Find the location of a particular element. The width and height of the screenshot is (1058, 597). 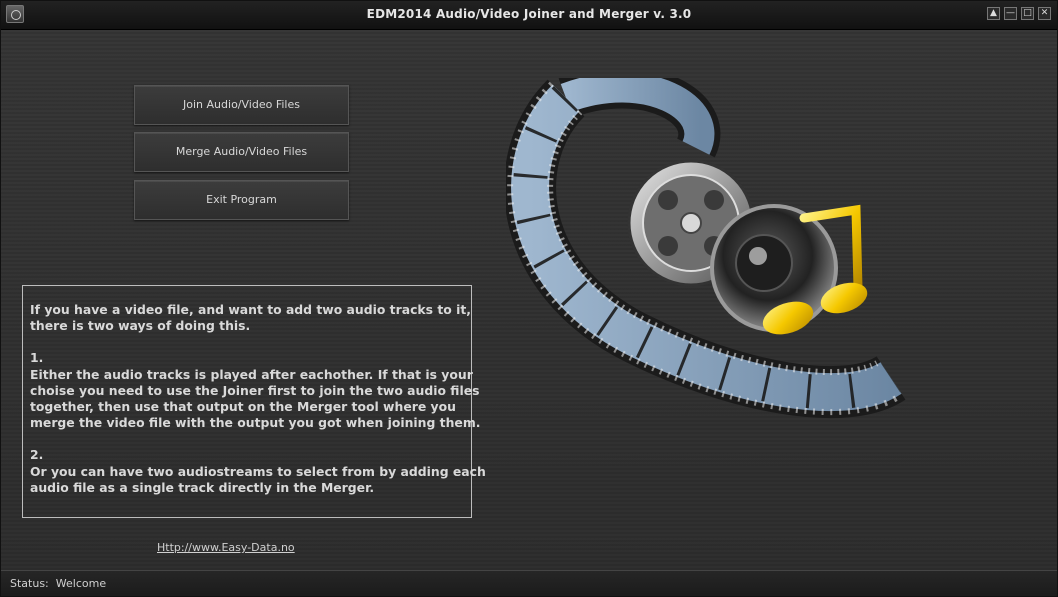

minimize-button: — is located at coordinates (1010, 13).